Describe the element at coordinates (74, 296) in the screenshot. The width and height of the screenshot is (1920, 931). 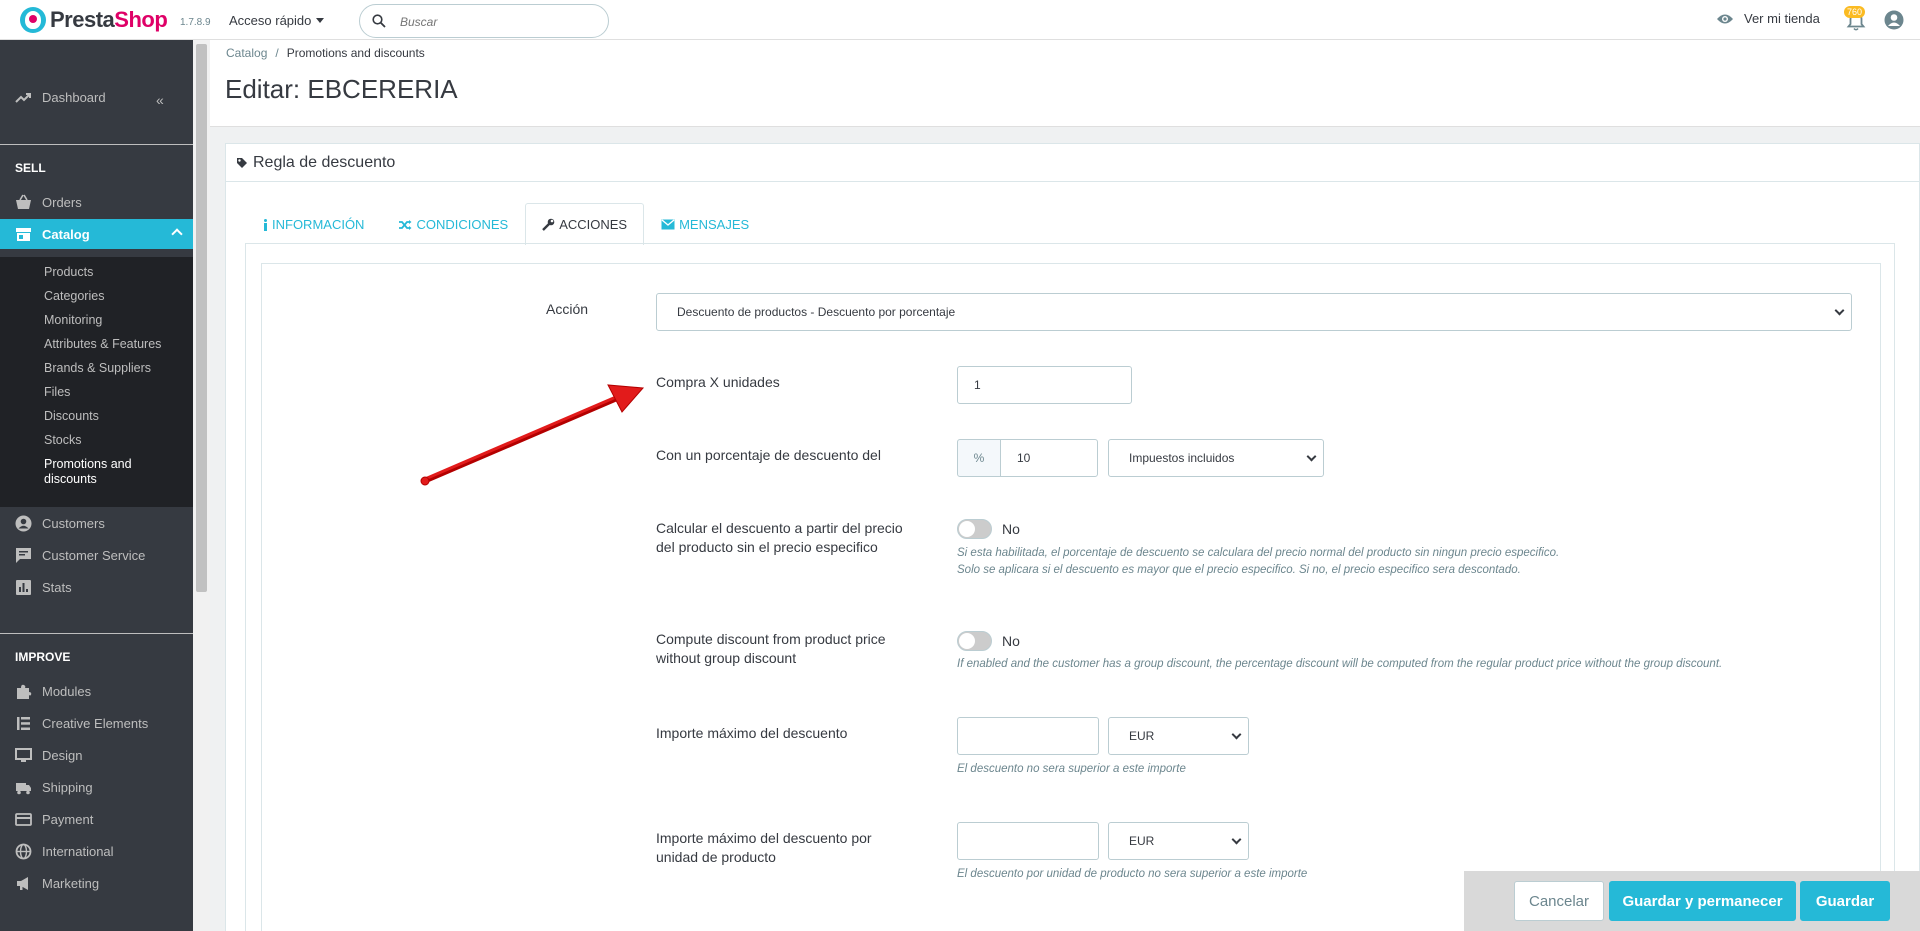
I see `sub-item-categories: Categories` at that location.